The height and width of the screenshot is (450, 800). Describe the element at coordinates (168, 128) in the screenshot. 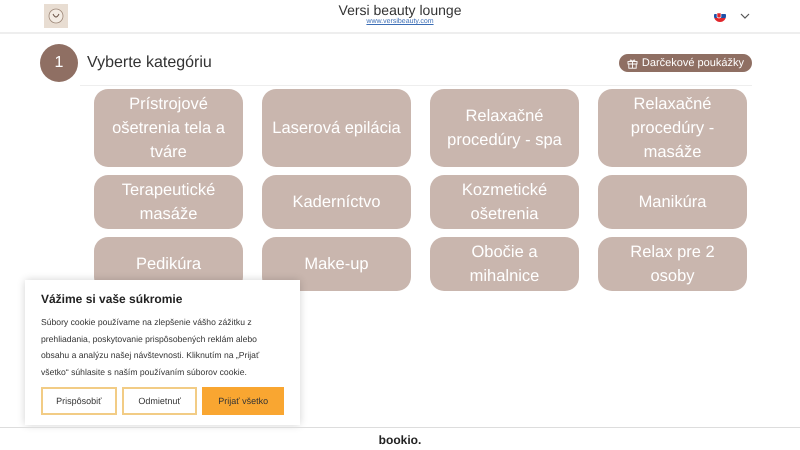

I see `category-button: Prístrojové ošetrenia tela a tváre` at that location.